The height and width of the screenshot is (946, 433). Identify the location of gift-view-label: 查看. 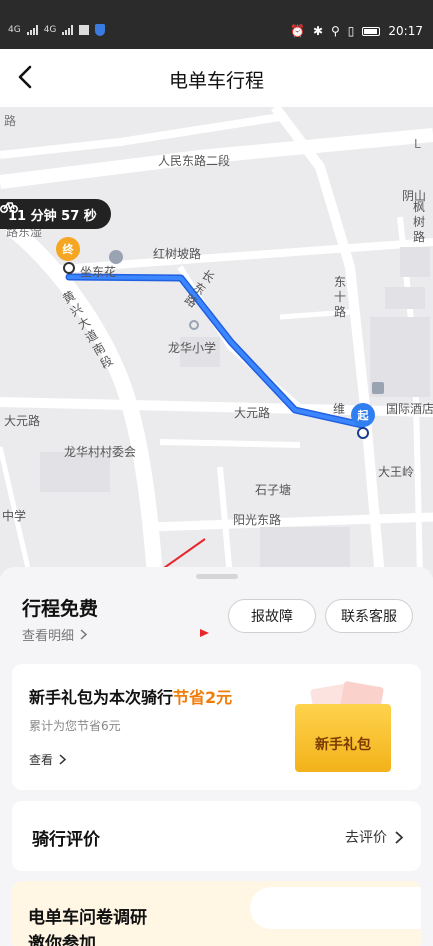
(41, 760).